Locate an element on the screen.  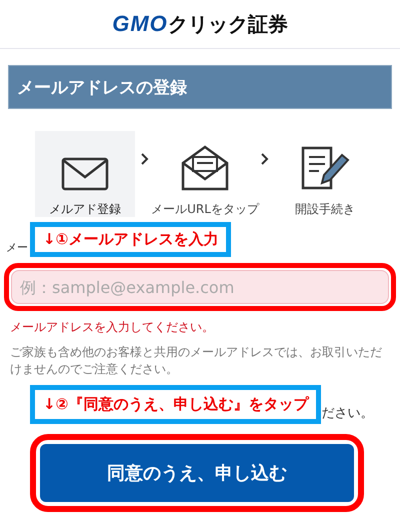
error-message: メールアドレスを入力してください。 is located at coordinates (112, 327).